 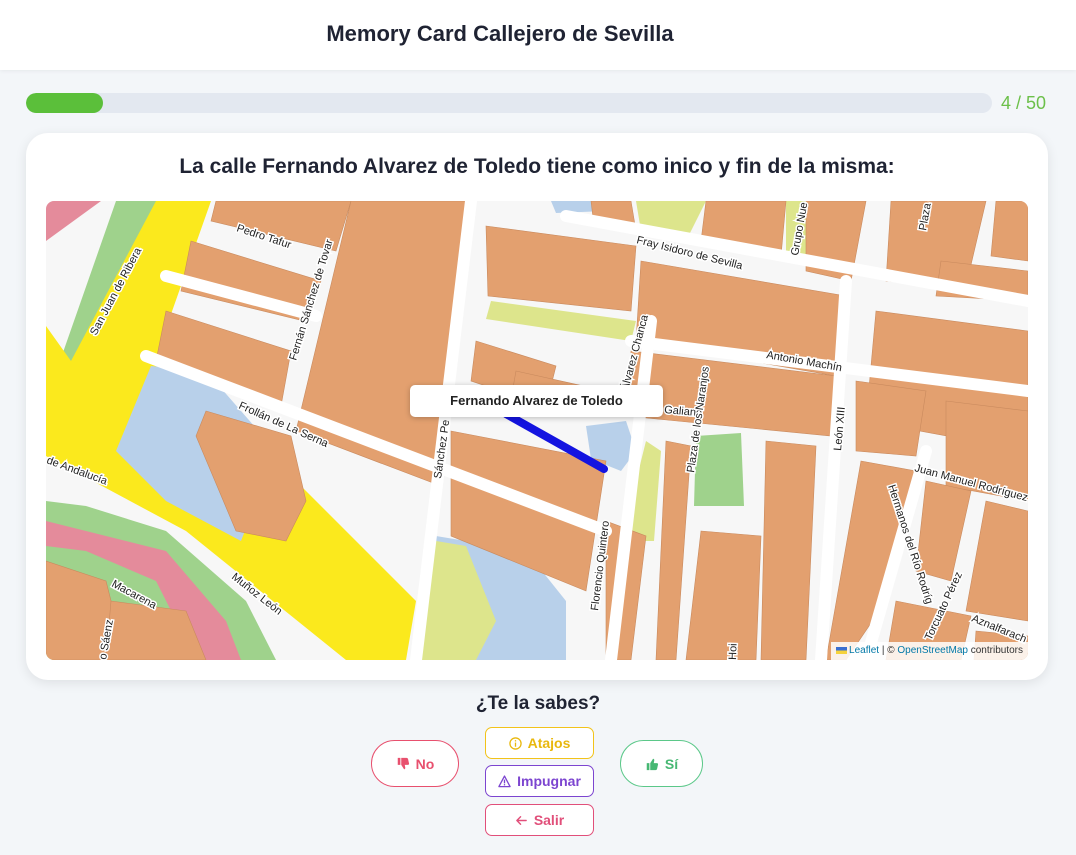 I want to click on si-button: Sí, so click(x=661, y=763).